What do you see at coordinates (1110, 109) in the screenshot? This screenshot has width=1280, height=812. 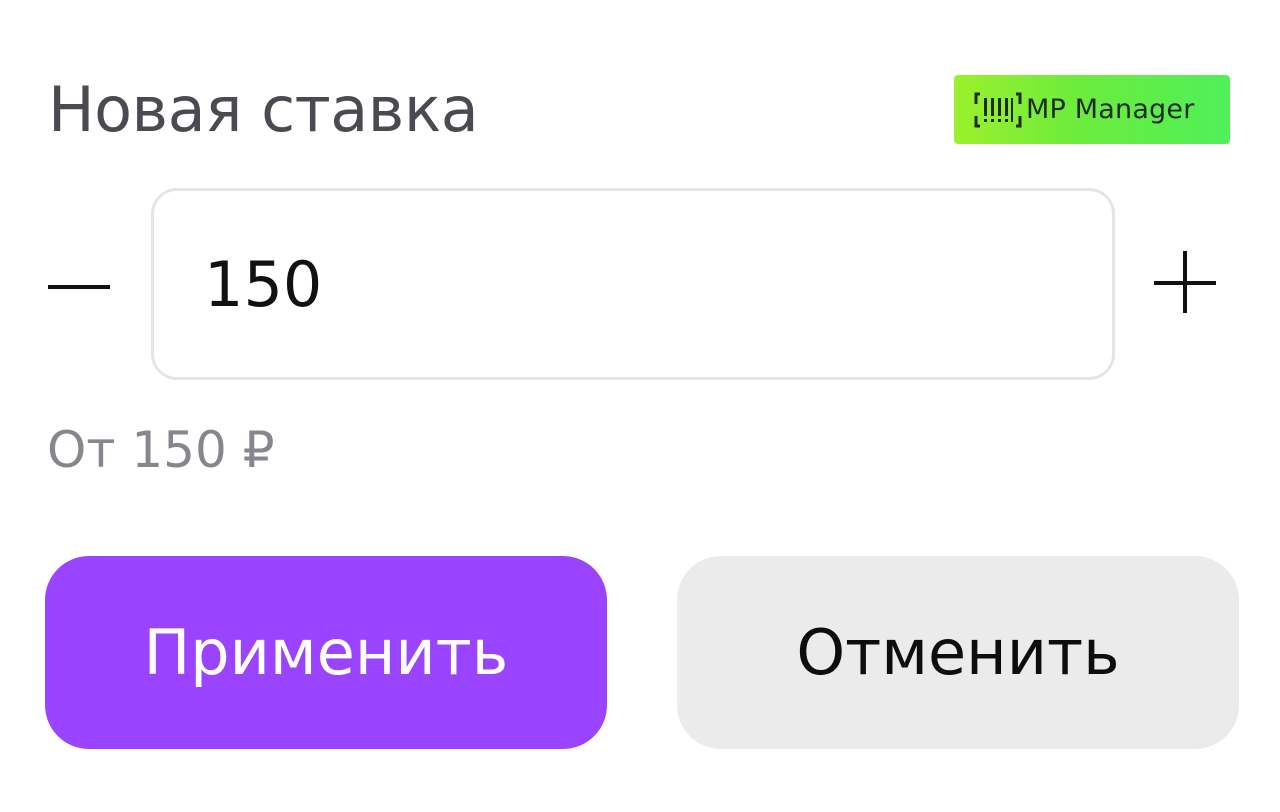 I see `badge-label: MP Manager` at bounding box center [1110, 109].